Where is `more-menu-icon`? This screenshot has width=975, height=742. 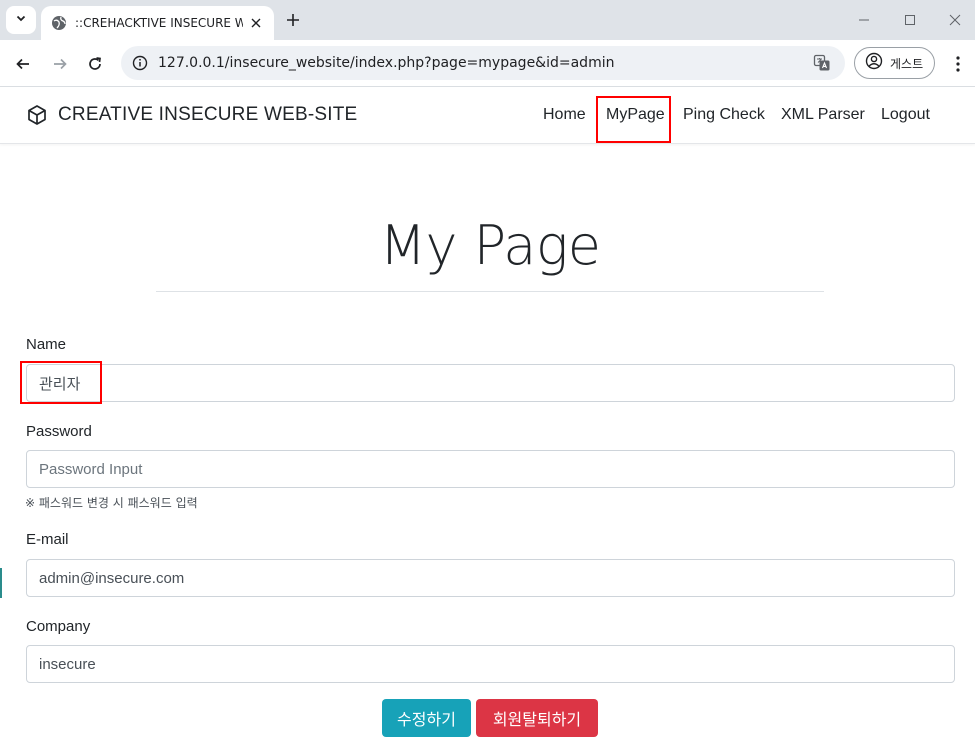
more-menu-icon is located at coordinates (958, 64).